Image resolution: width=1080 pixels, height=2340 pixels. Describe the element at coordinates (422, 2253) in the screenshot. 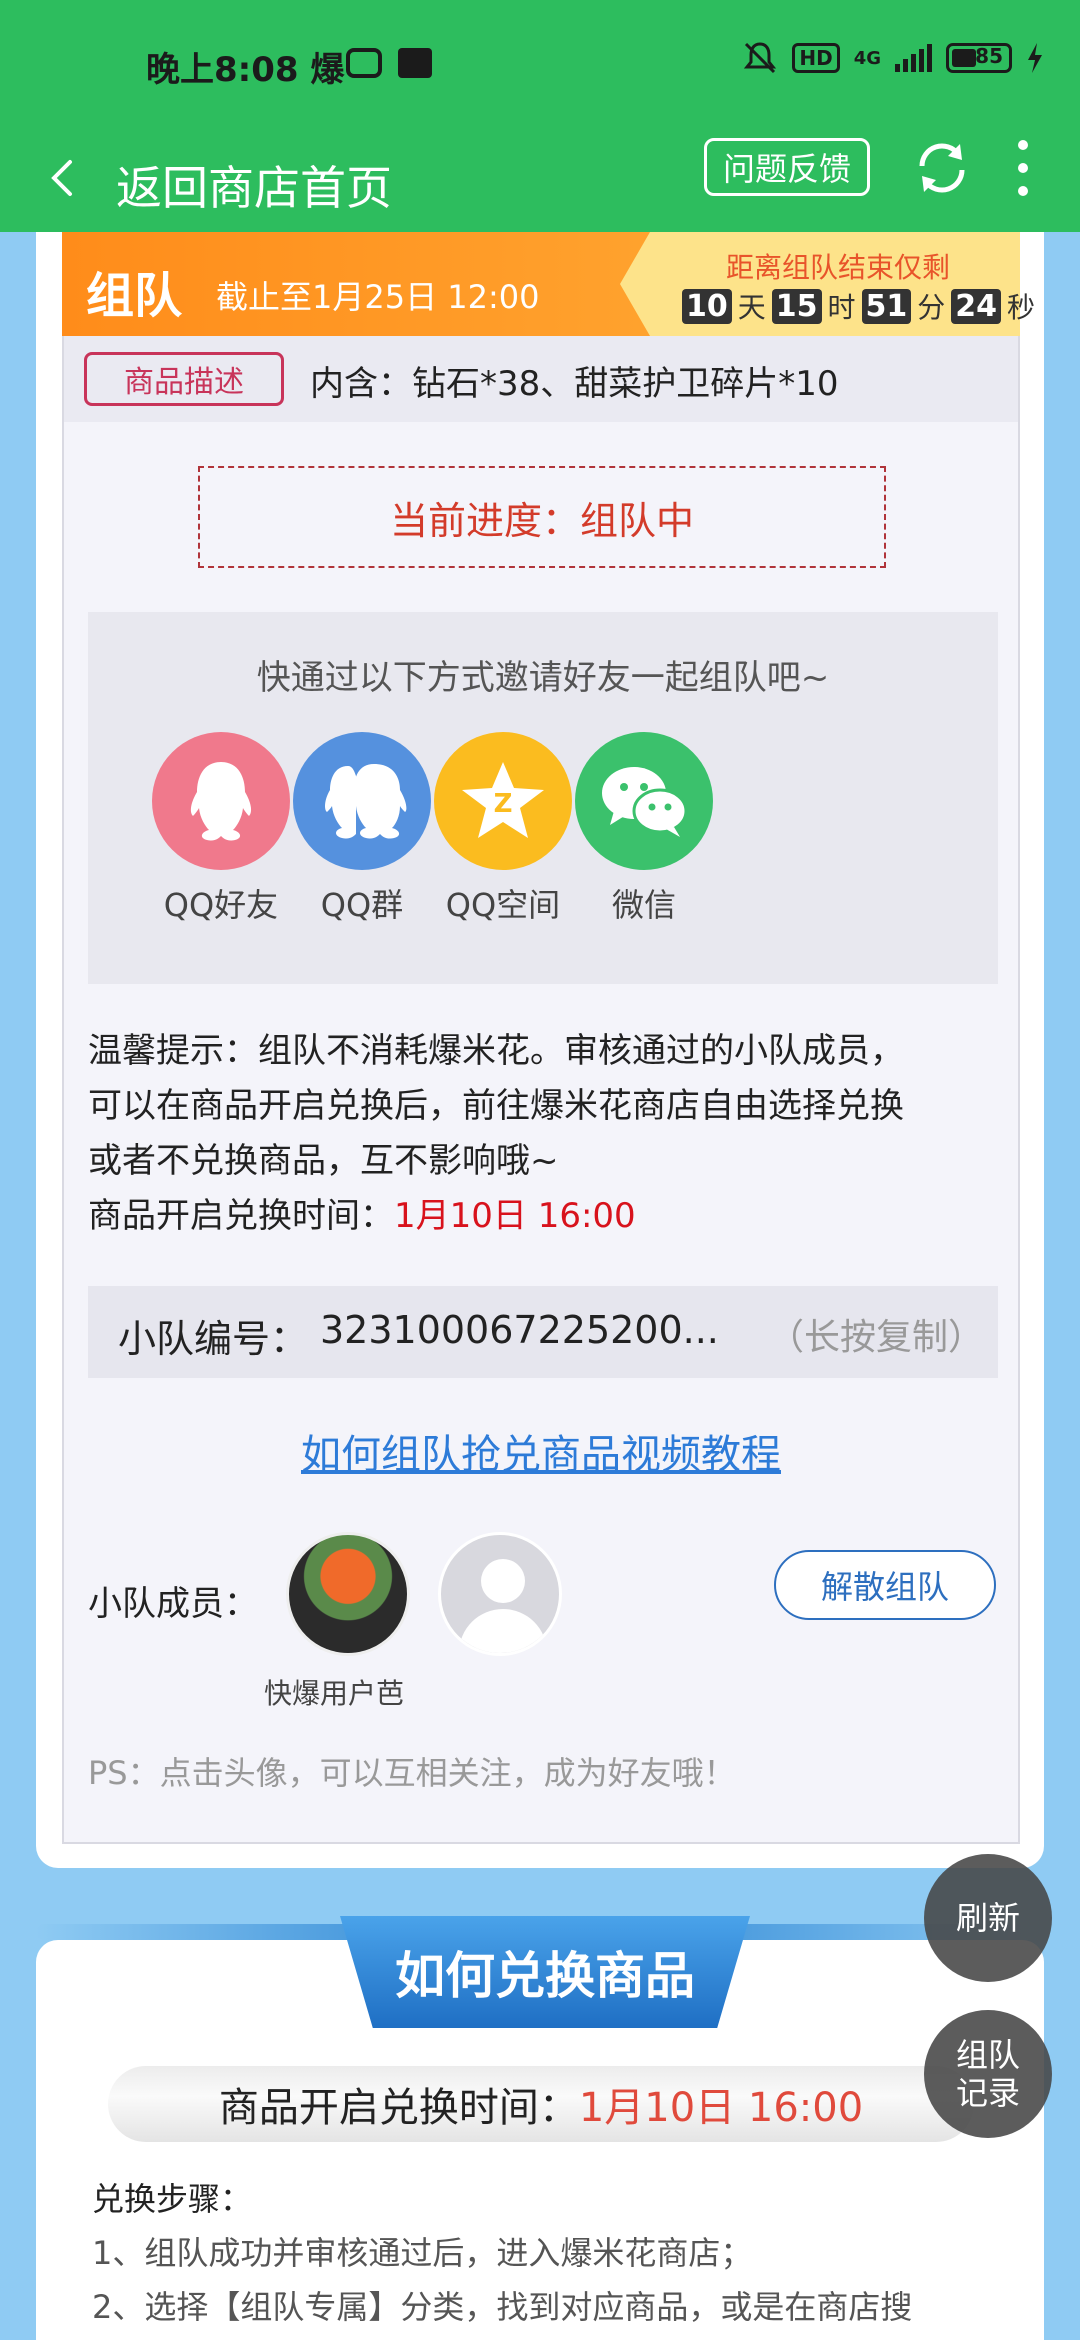

I see `step-item: 1、组队成功并审核通过后，进入爆米花商店；` at that location.